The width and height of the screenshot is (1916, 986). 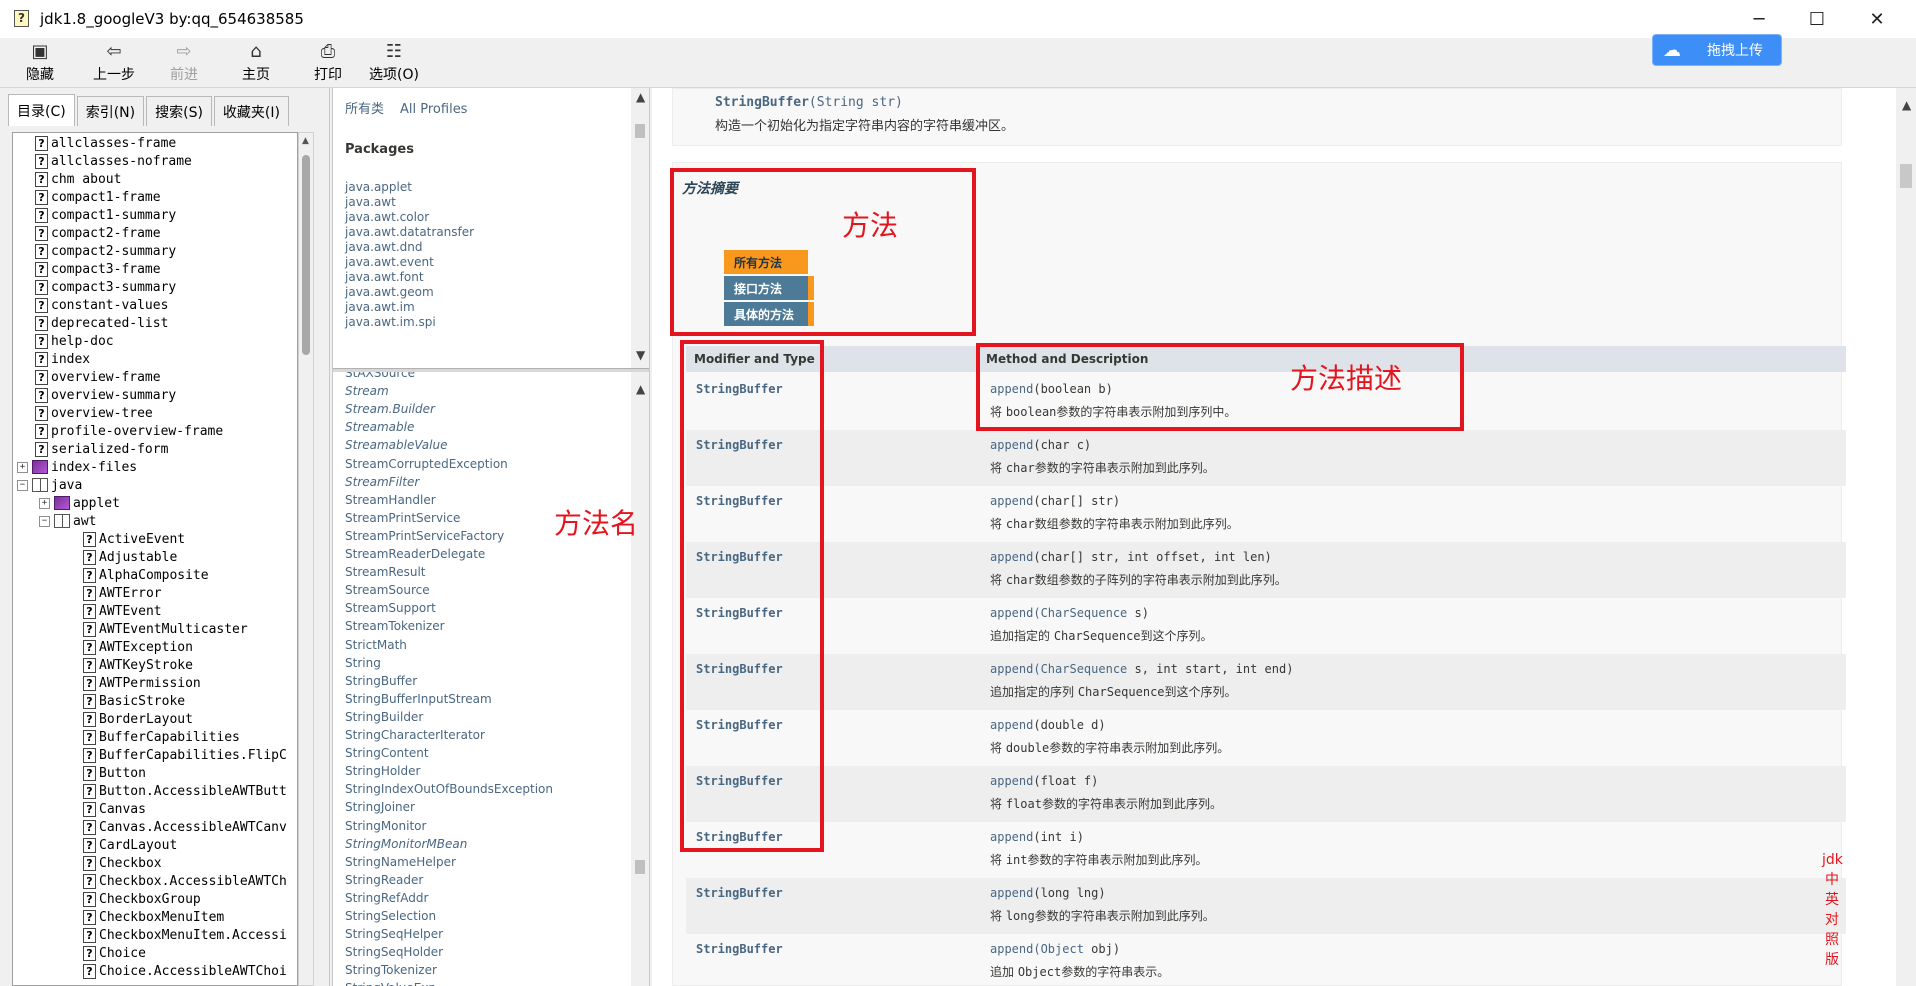 What do you see at coordinates (383, 247) in the screenshot?
I see `package-link: java.awt.dnd` at bounding box center [383, 247].